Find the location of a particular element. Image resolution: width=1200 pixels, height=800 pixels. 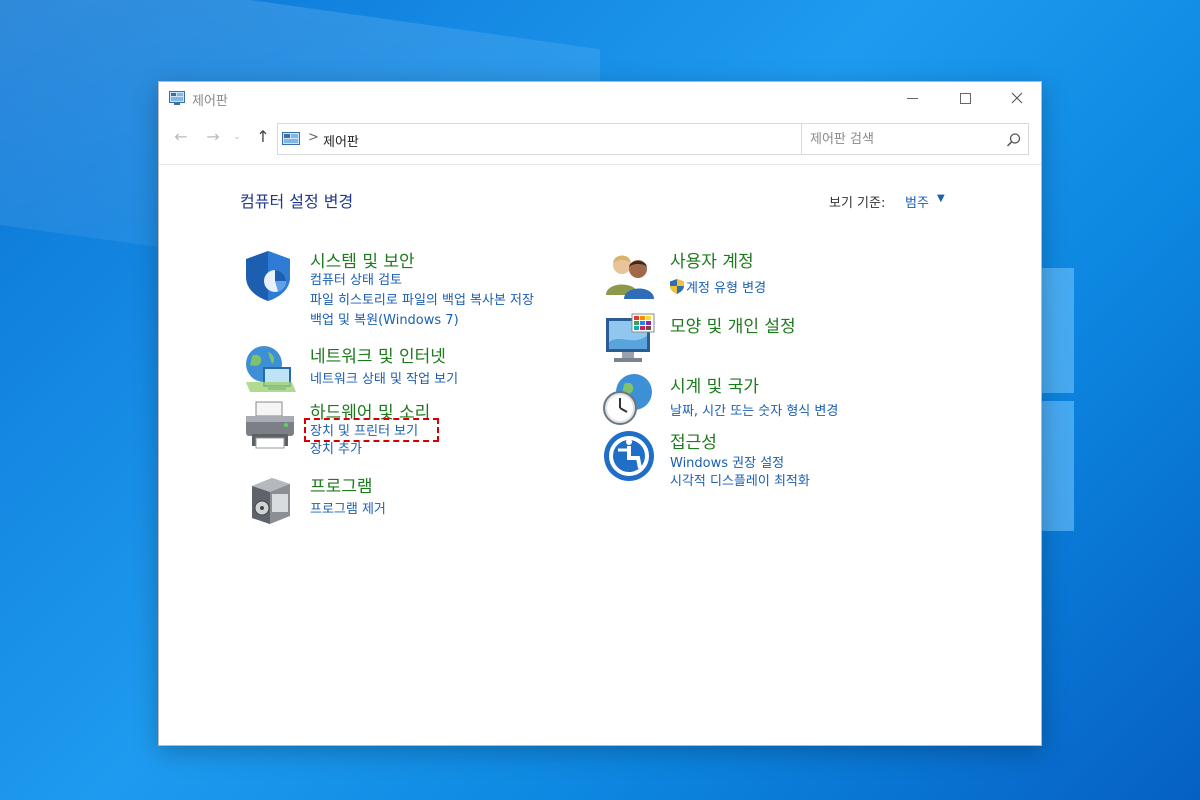

breadcrumb: 제어판 is located at coordinates (341, 140).